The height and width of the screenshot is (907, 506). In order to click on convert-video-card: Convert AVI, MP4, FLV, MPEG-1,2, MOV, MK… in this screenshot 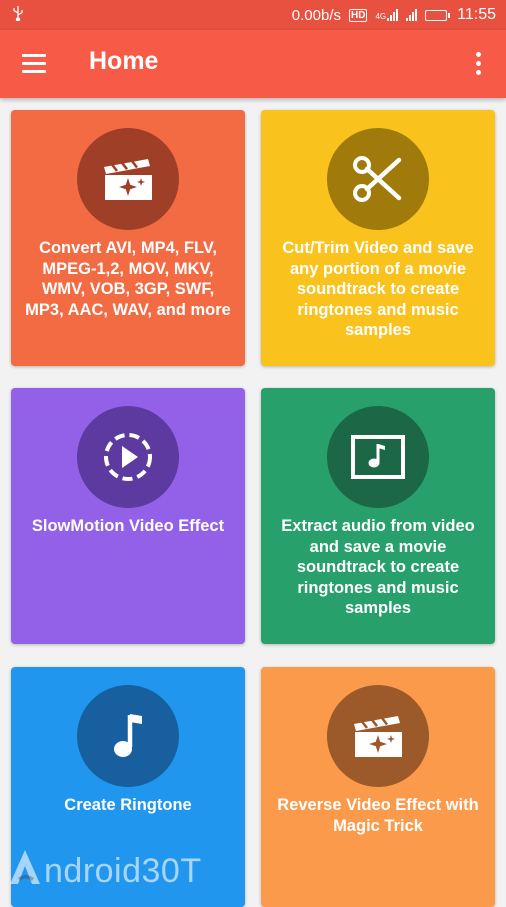, I will do `click(128, 238)`.